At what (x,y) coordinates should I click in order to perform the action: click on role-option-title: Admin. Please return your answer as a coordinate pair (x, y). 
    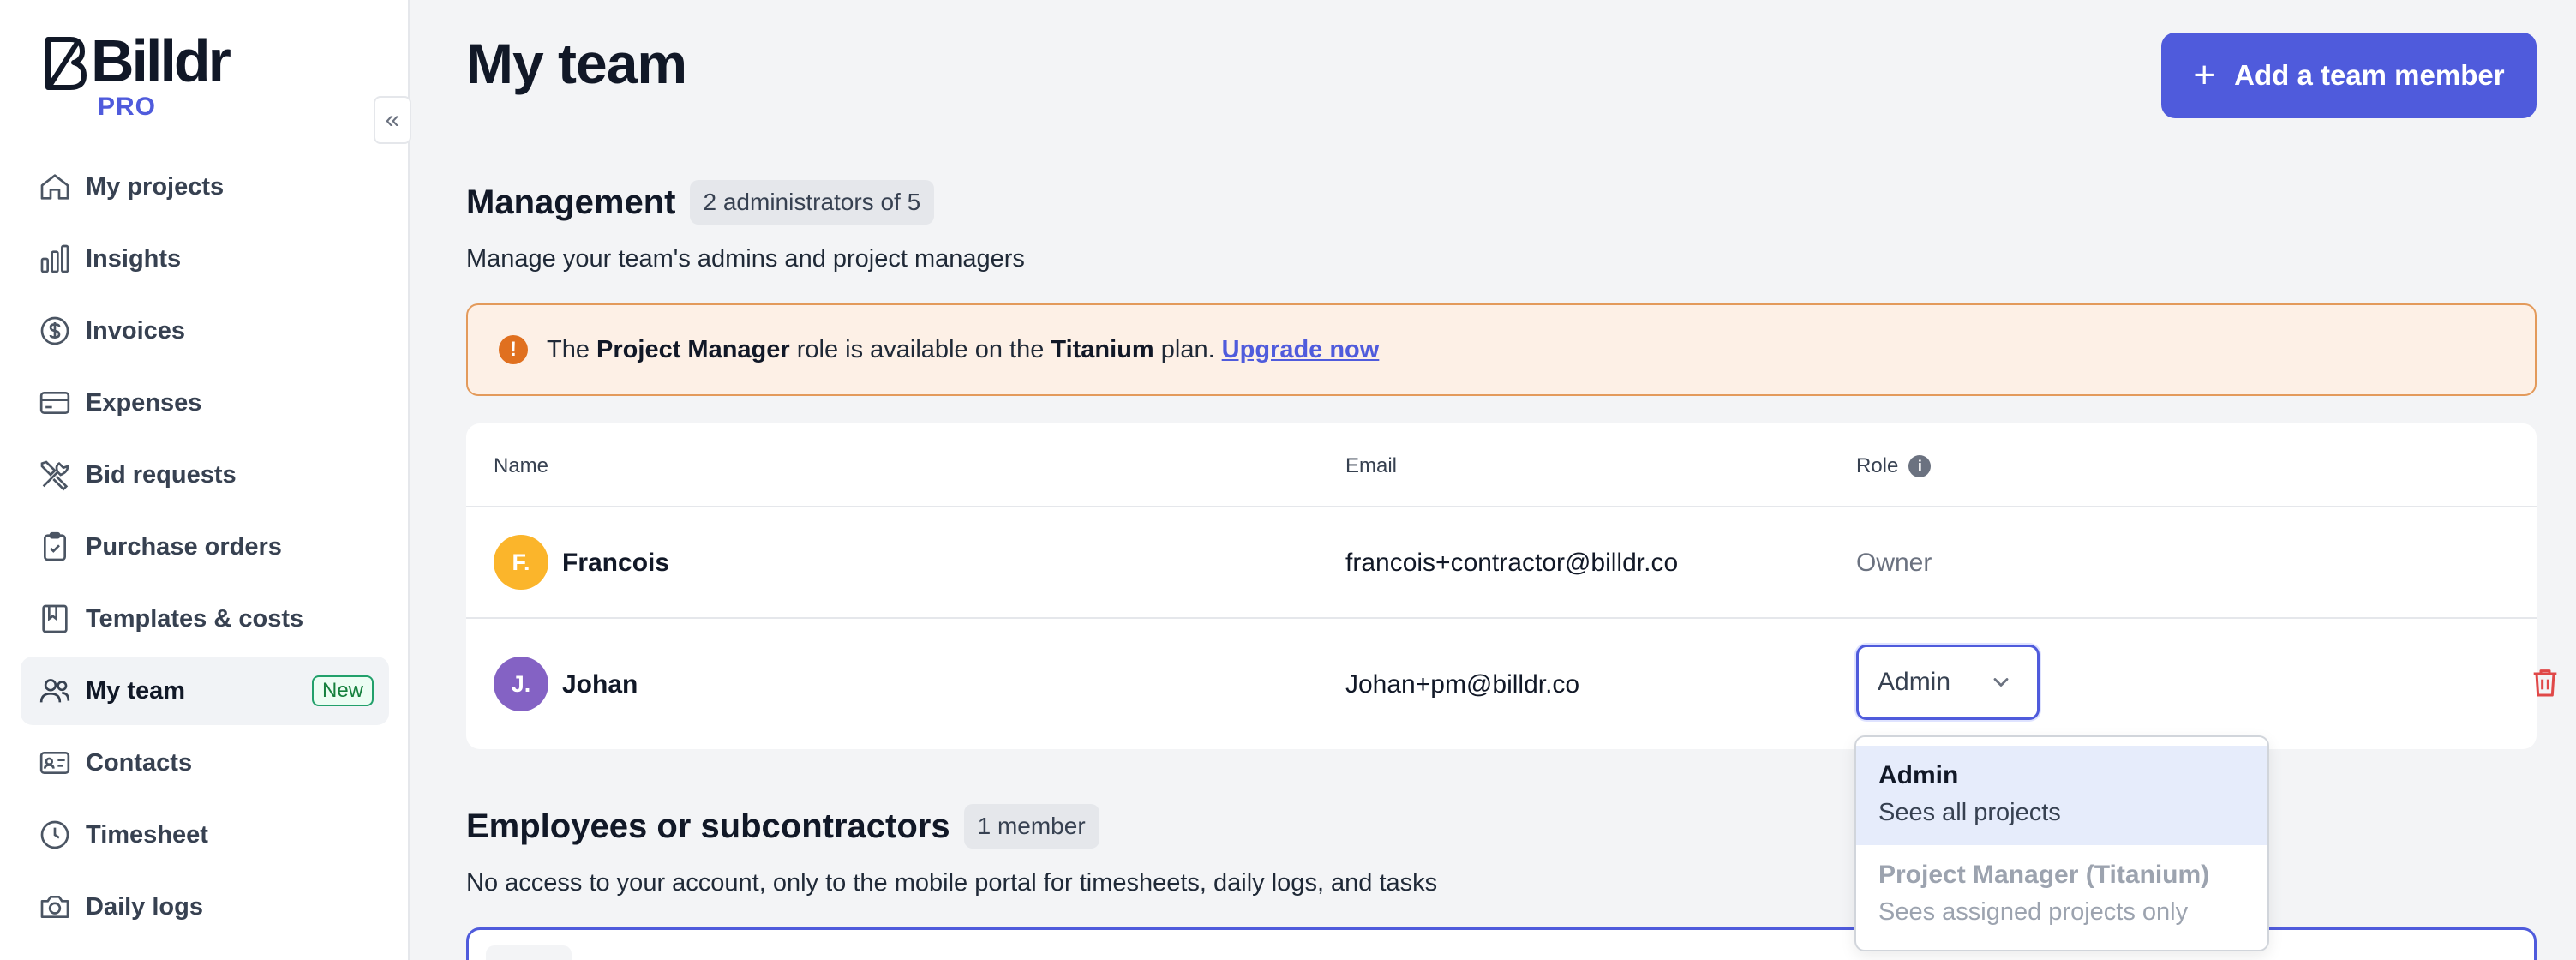
    Looking at the image, I should click on (1918, 775).